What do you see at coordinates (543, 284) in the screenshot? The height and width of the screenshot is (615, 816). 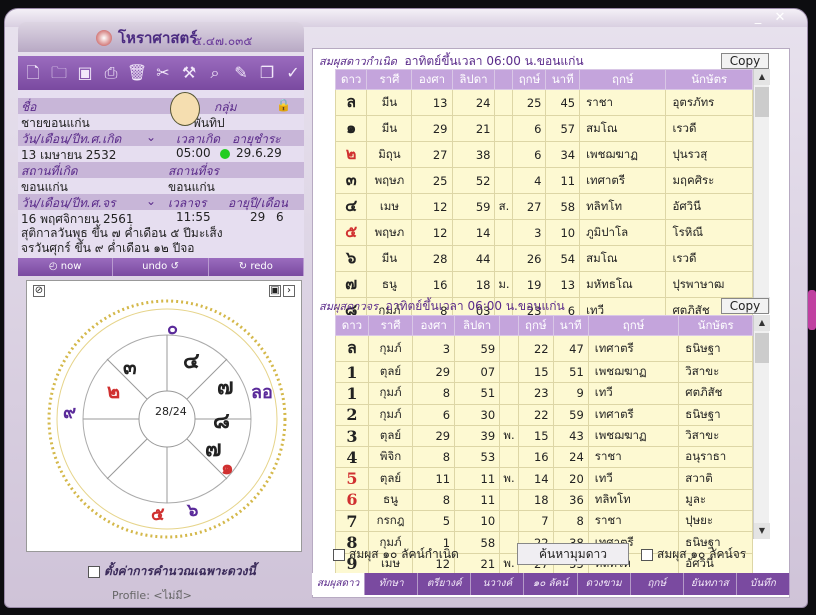 I see `table-row: ๗ธนู 16 18 ม. 19 13 มหัทธโณ ปุรพาษาฒ` at bounding box center [543, 284].